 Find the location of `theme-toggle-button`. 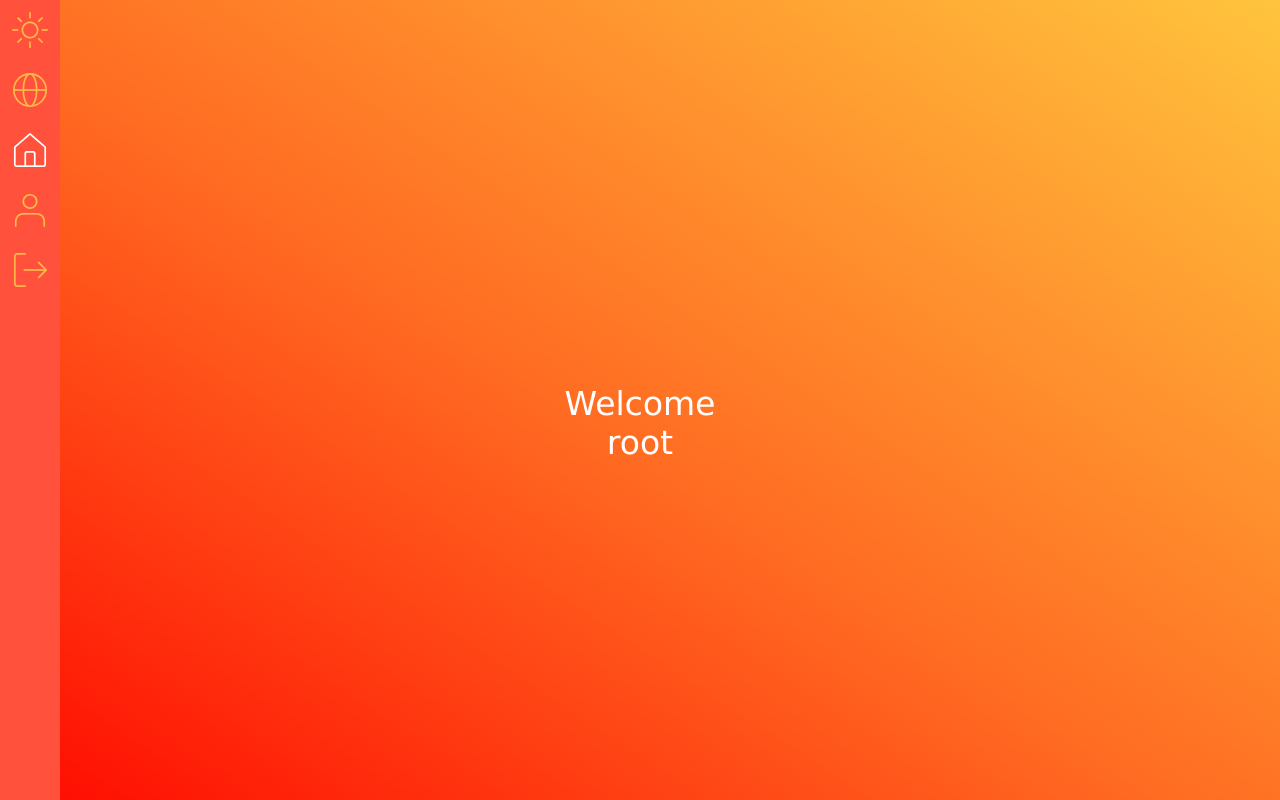

theme-toggle-button is located at coordinates (30, 30).